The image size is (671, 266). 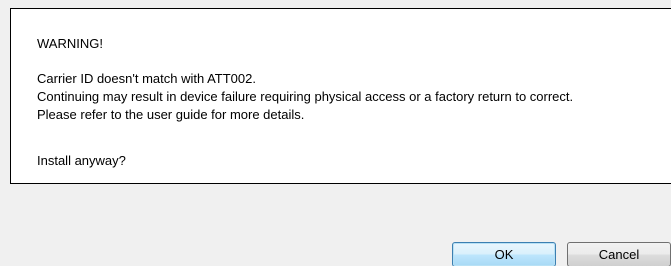 I want to click on install-question: Install anyway?, so click(x=81, y=160).